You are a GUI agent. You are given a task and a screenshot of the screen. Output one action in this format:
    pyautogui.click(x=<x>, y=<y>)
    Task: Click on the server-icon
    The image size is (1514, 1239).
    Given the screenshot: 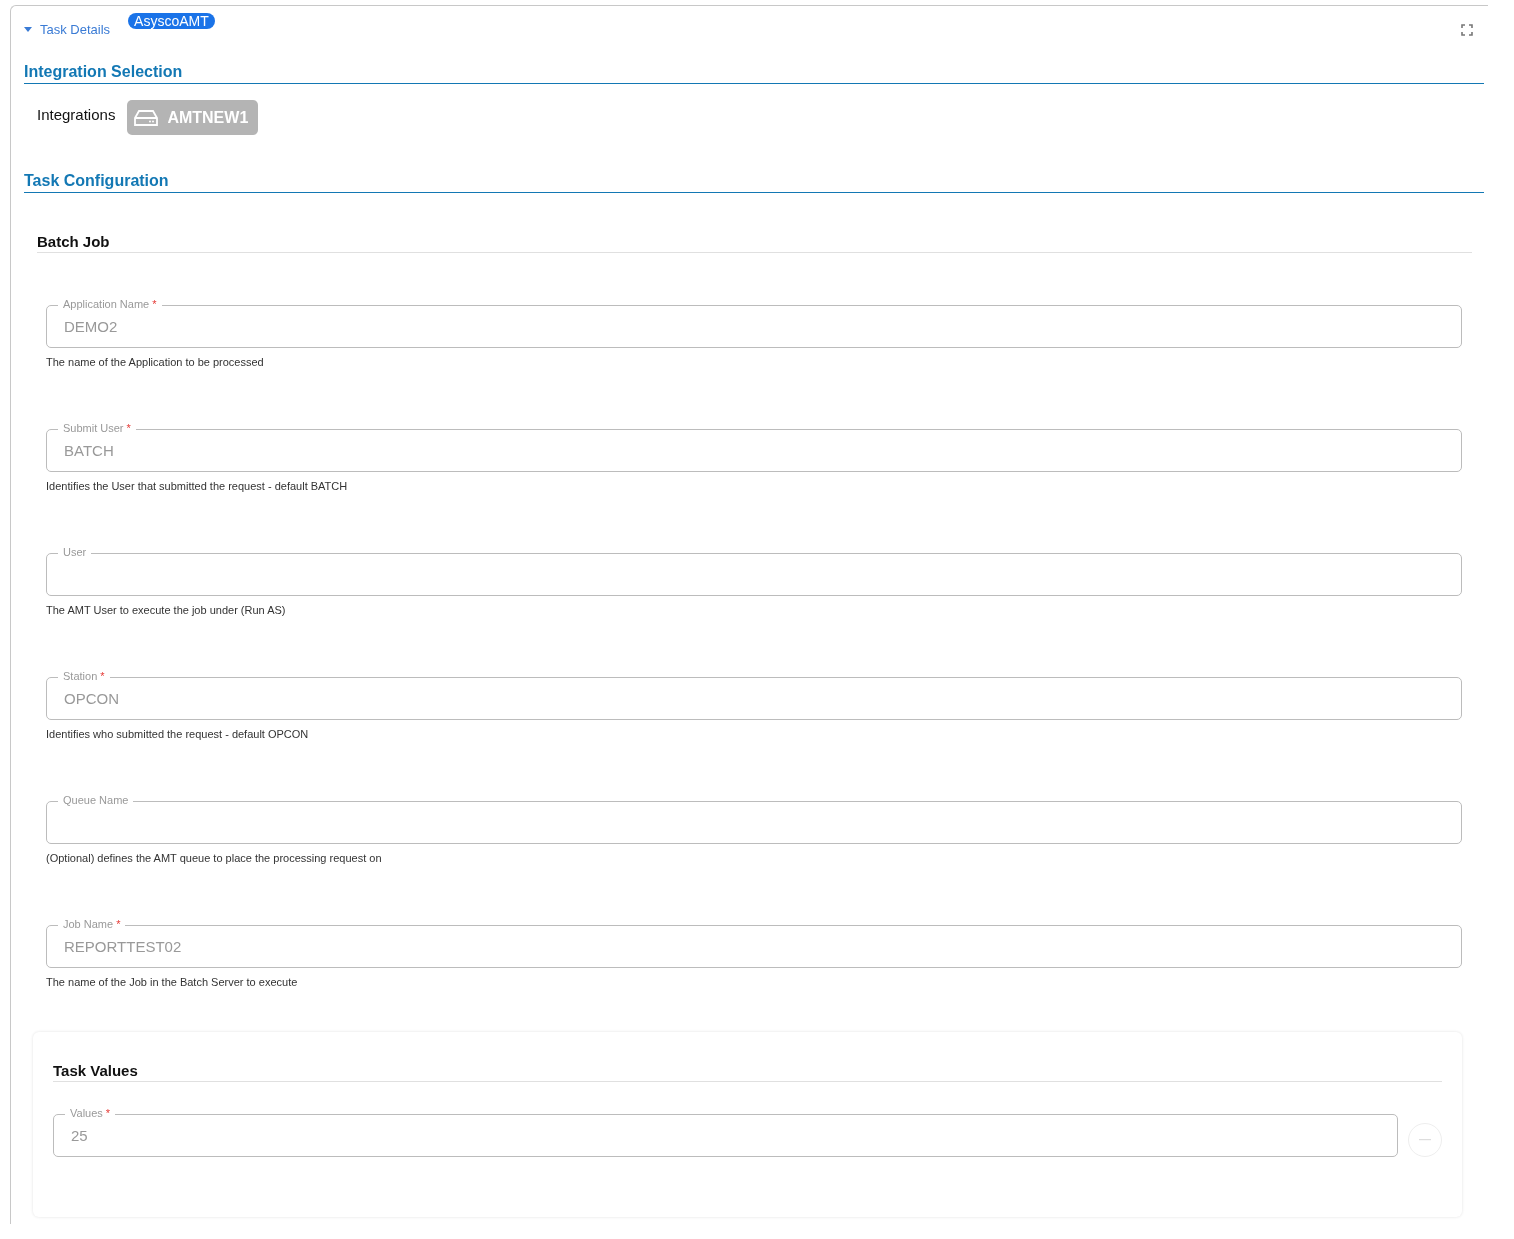 What is the action you would take?
    pyautogui.click(x=146, y=117)
    